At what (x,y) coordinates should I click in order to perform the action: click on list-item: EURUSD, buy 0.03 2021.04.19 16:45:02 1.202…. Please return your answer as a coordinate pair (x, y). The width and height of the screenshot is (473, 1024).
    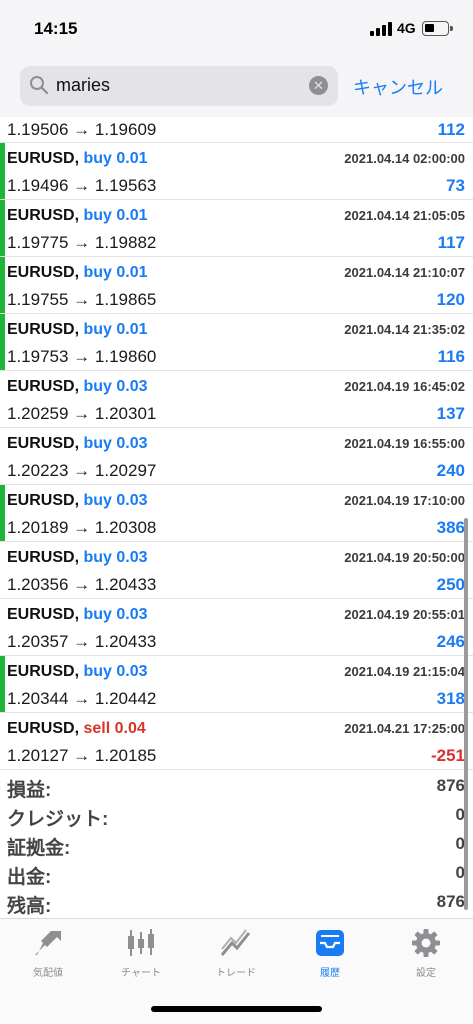
    Looking at the image, I should click on (236, 399).